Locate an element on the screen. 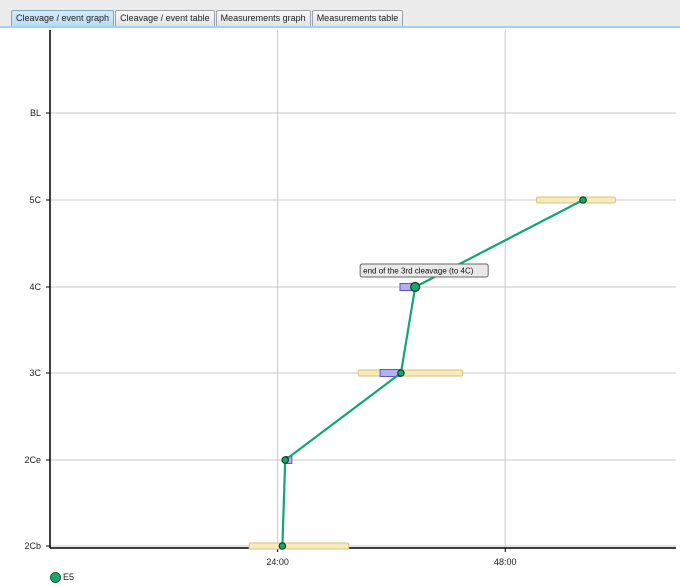 The height and width of the screenshot is (587, 680). y-tick-label-2ce: 2Ce is located at coordinates (32, 460).